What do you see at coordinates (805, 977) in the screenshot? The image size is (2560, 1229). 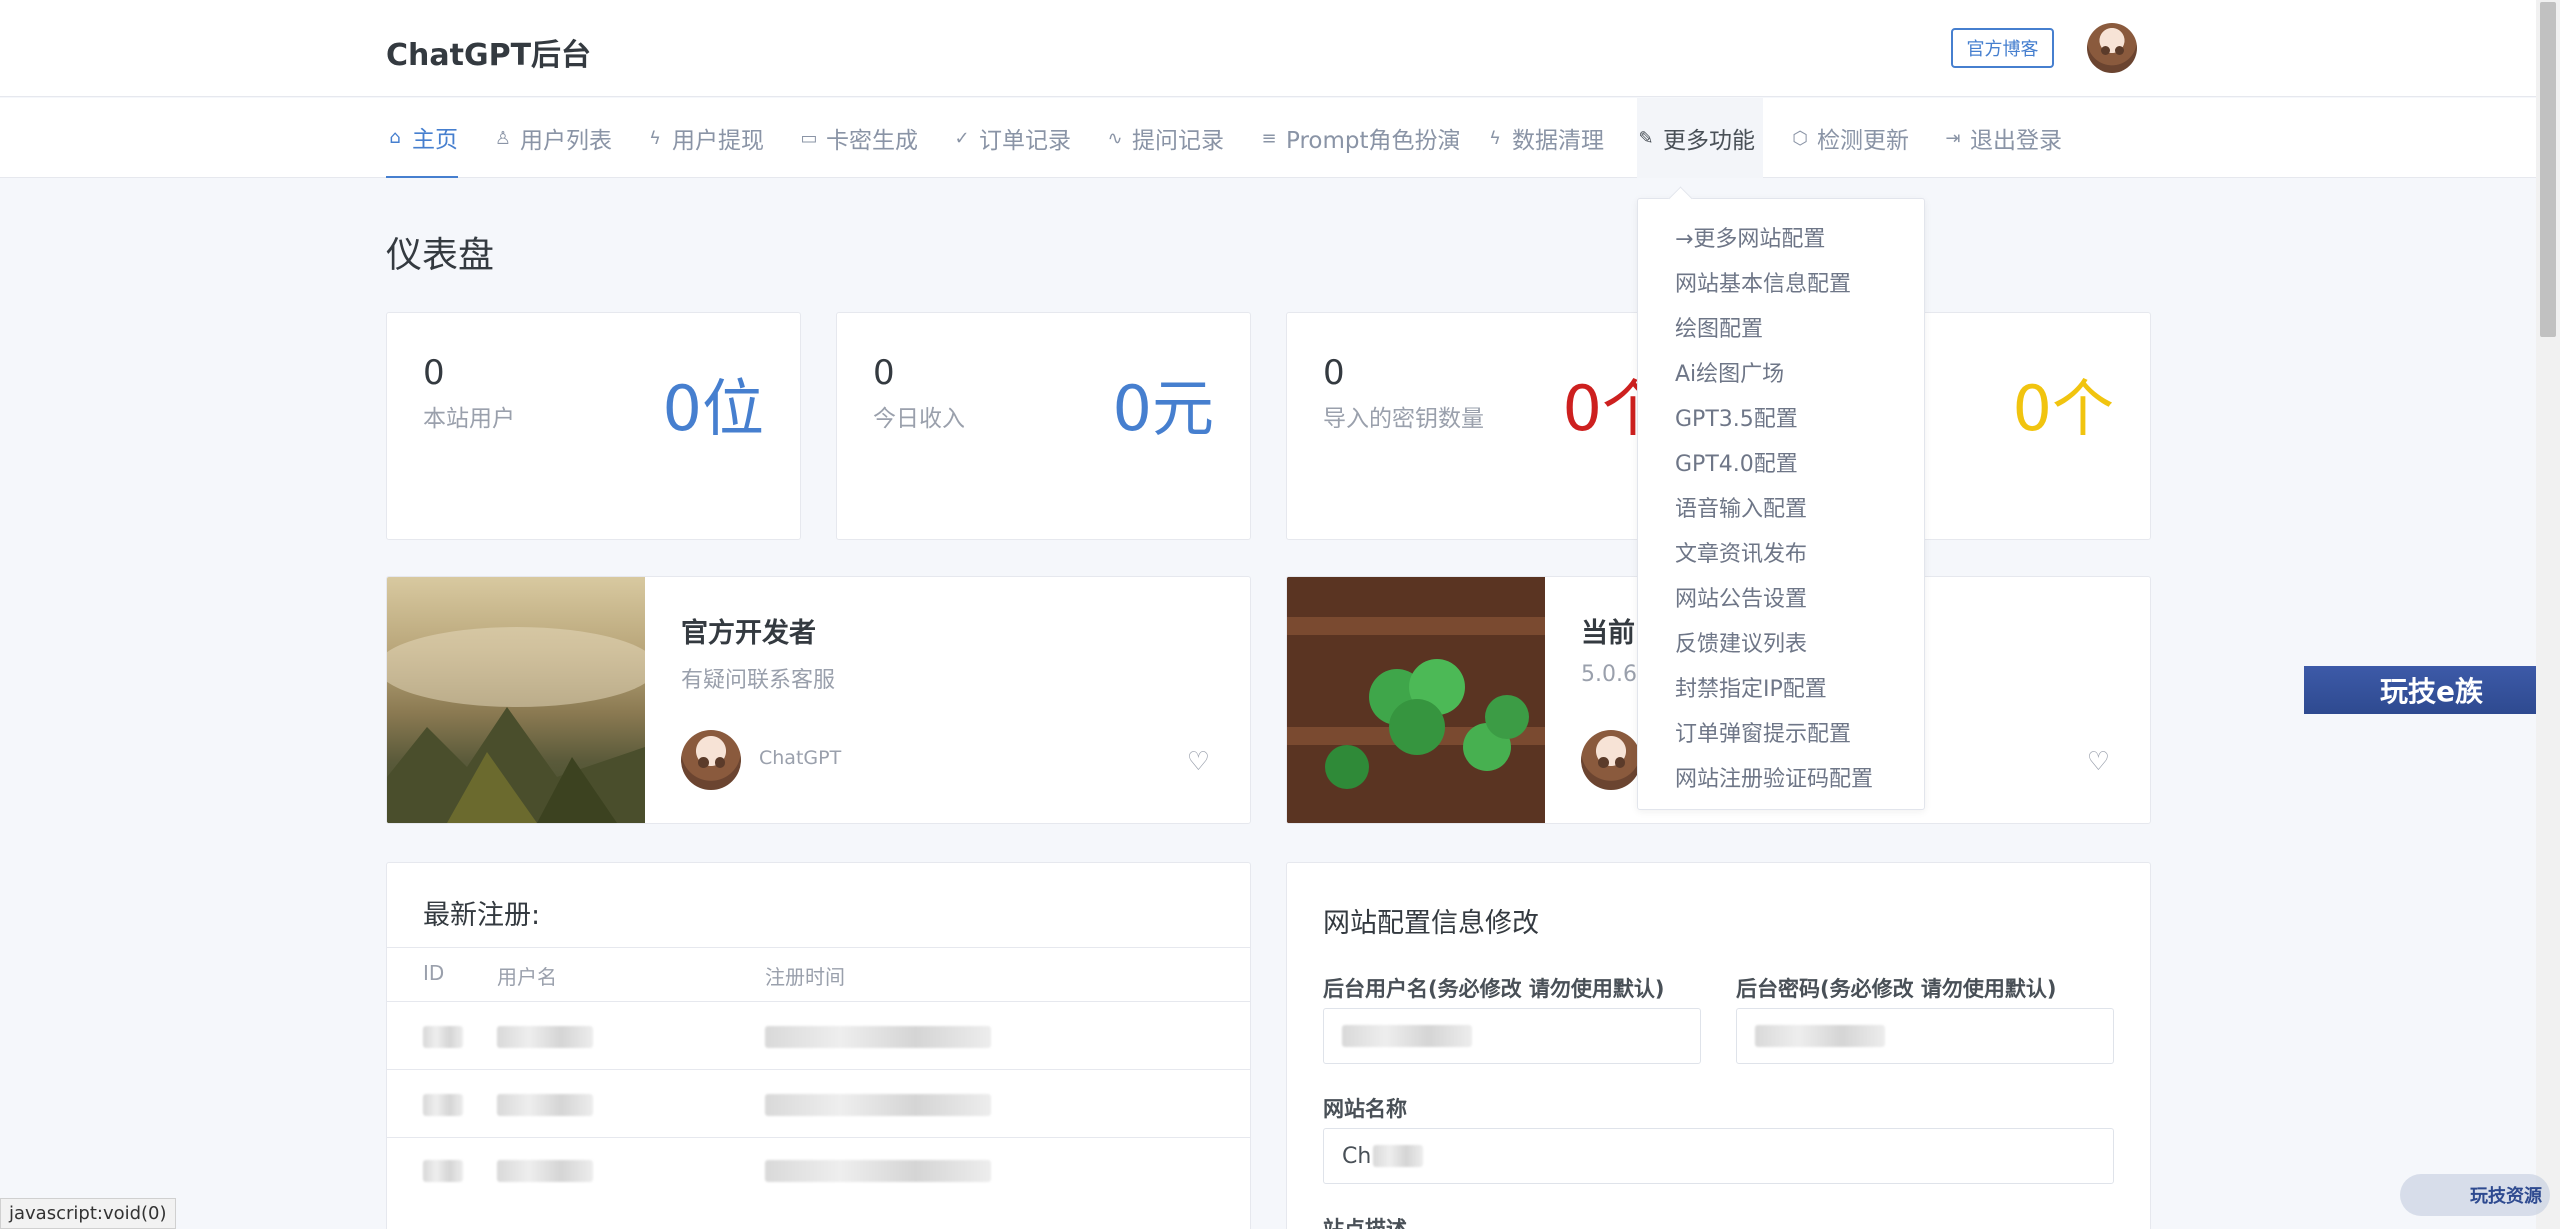 I see `column-header-register-time: 注册时间` at bounding box center [805, 977].